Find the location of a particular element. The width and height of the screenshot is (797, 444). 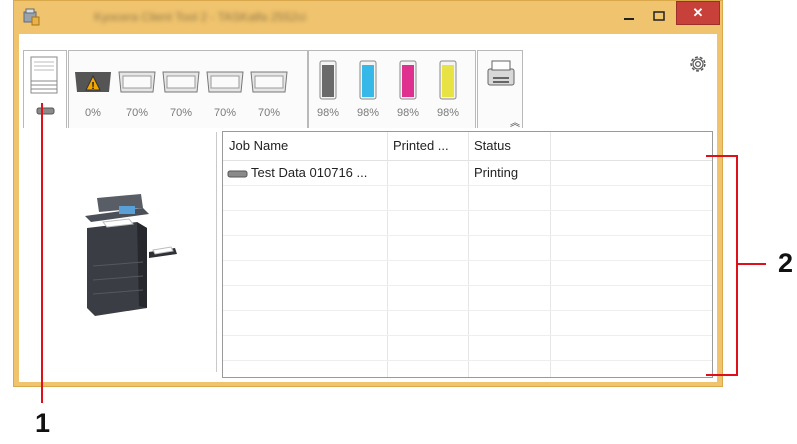

device-preview-panel is located at coordinates (114, 255).